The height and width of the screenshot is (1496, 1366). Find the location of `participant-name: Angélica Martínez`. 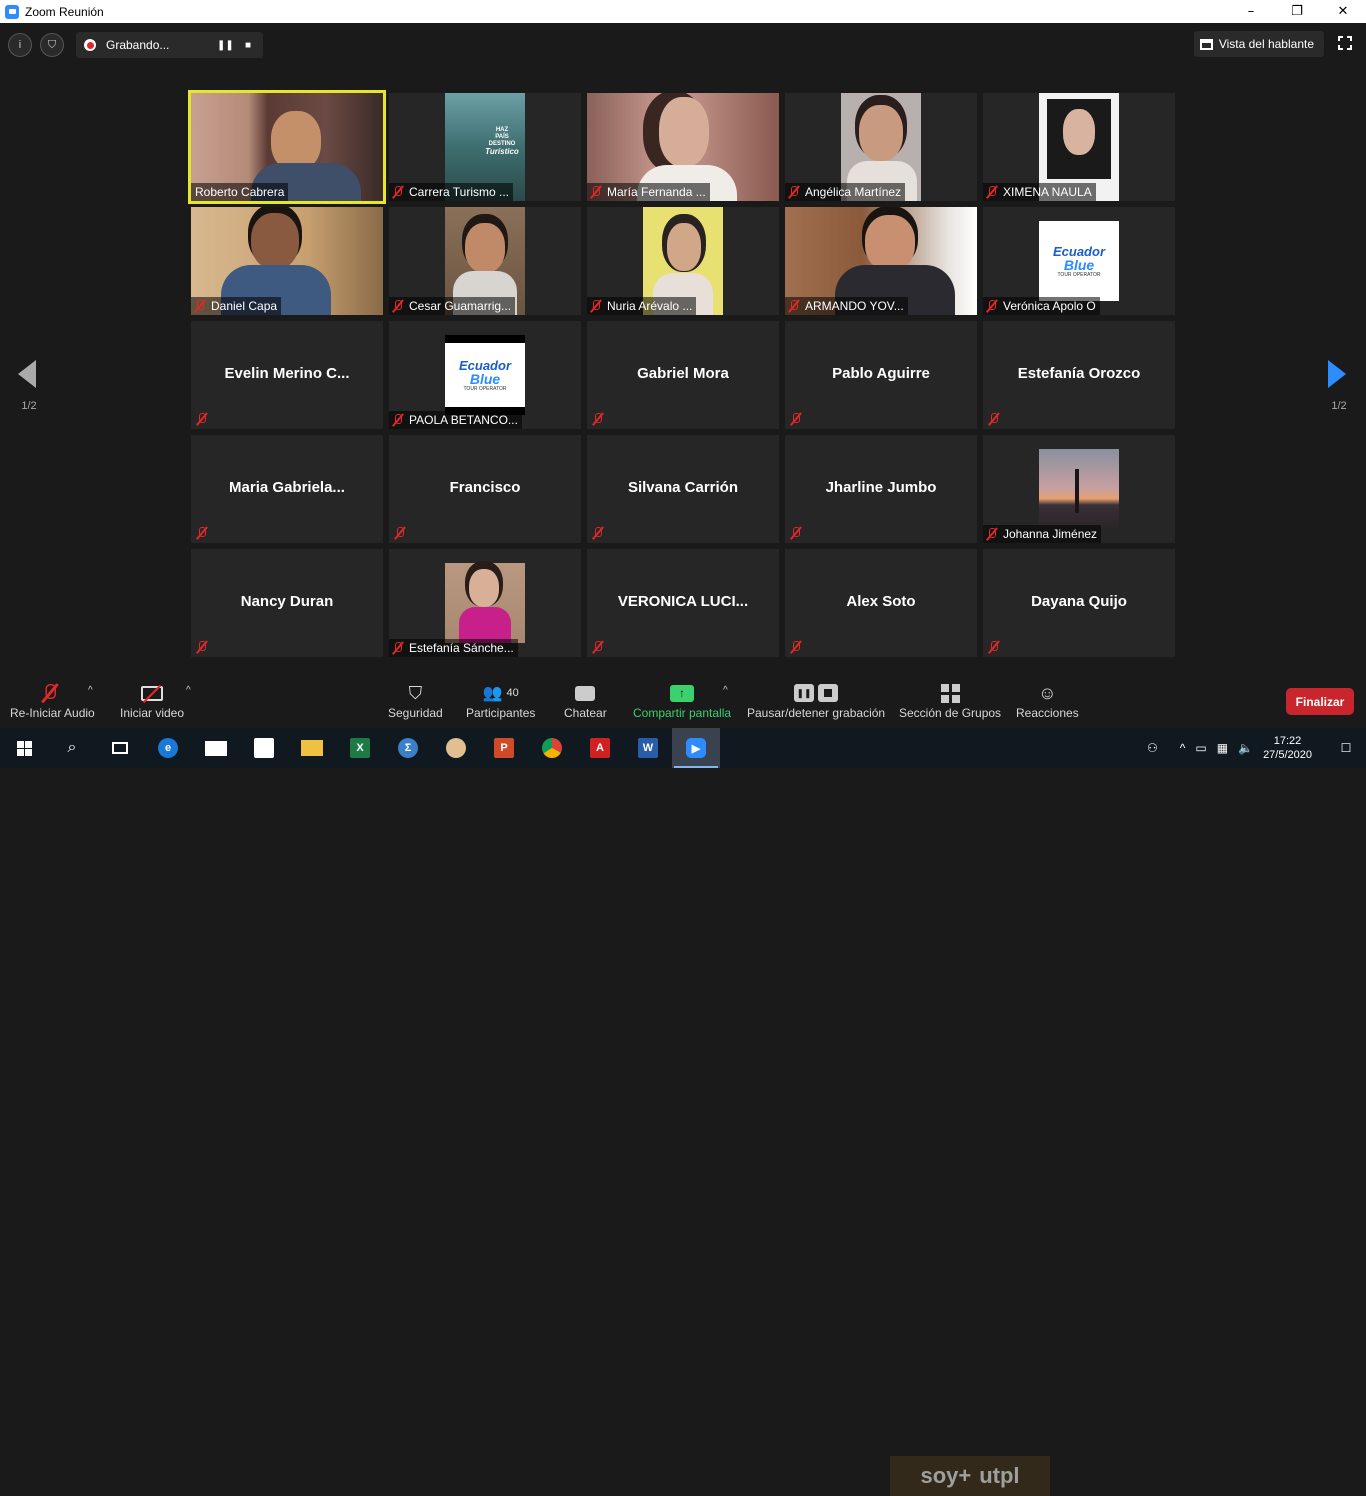

participant-name: Angélica Martínez is located at coordinates (845, 192).